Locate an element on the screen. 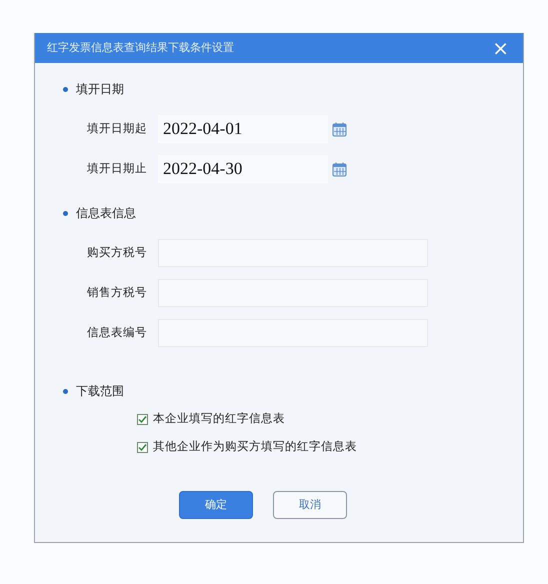 This screenshot has height=584, width=548. date-field: 2022-04-30 is located at coordinates (243, 169).